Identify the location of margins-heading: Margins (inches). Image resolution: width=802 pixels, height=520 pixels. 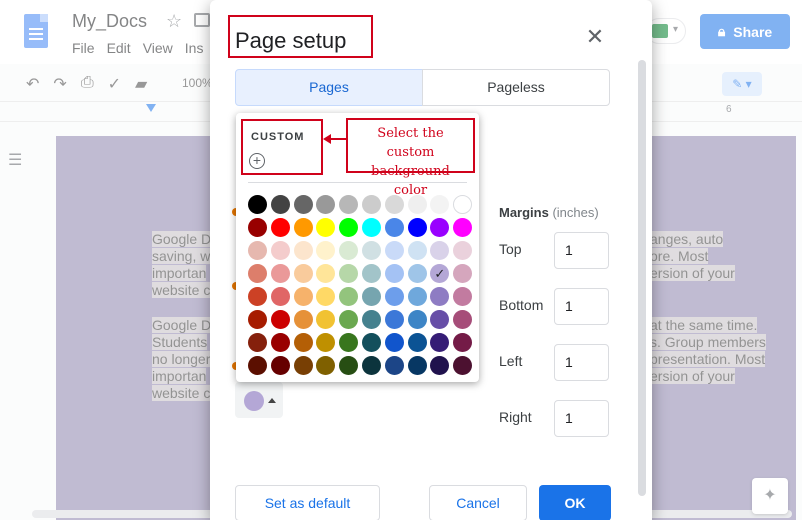
(549, 212).